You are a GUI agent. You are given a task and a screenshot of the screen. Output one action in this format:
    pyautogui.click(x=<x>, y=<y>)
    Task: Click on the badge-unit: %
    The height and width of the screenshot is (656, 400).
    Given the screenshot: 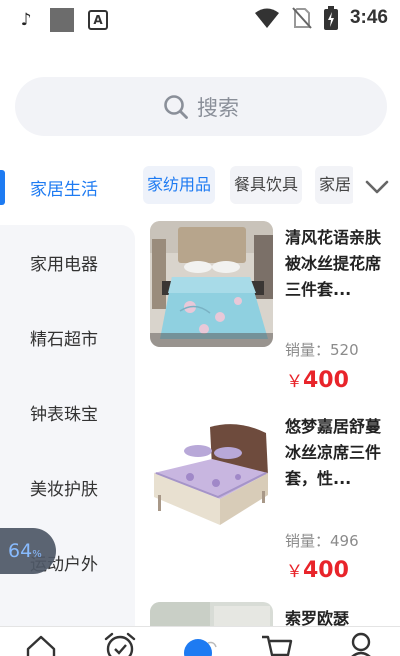 What is the action you would take?
    pyautogui.click(x=37, y=554)
    